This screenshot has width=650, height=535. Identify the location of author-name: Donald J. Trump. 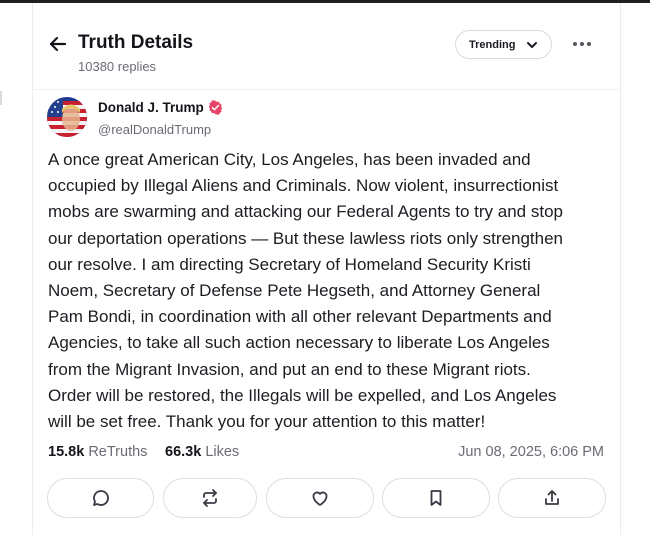
(160, 107).